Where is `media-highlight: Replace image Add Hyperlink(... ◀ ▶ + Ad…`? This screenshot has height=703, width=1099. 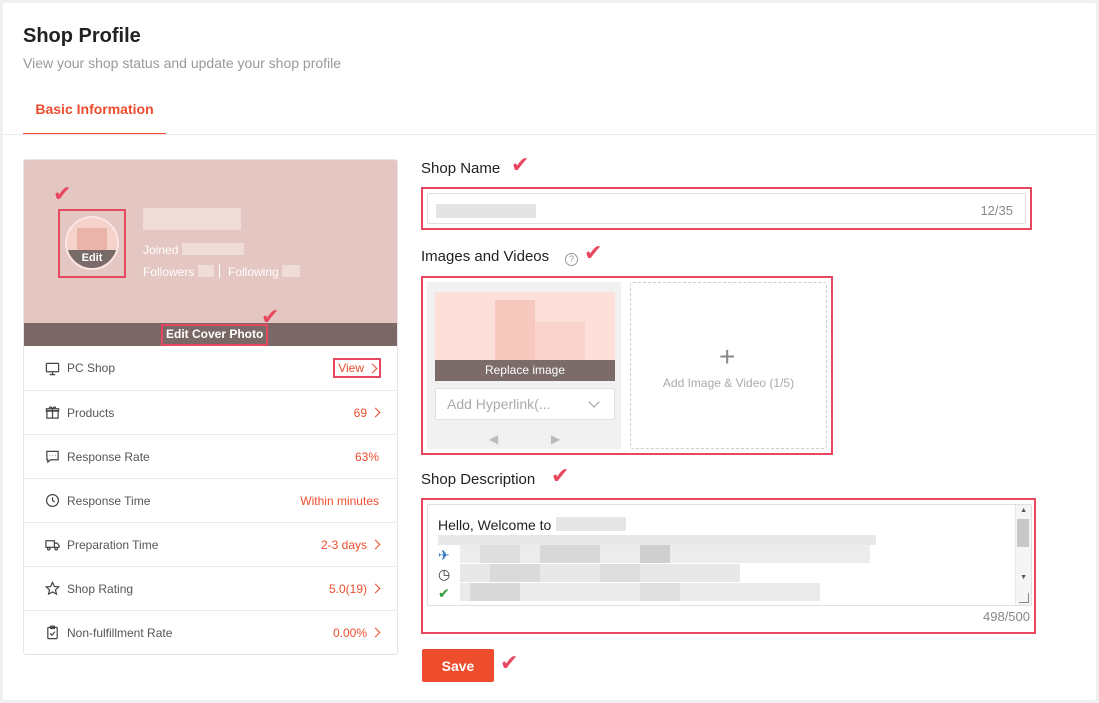
media-highlight: Replace image Add Hyperlink(... ◀ ▶ + Ad… is located at coordinates (627, 365).